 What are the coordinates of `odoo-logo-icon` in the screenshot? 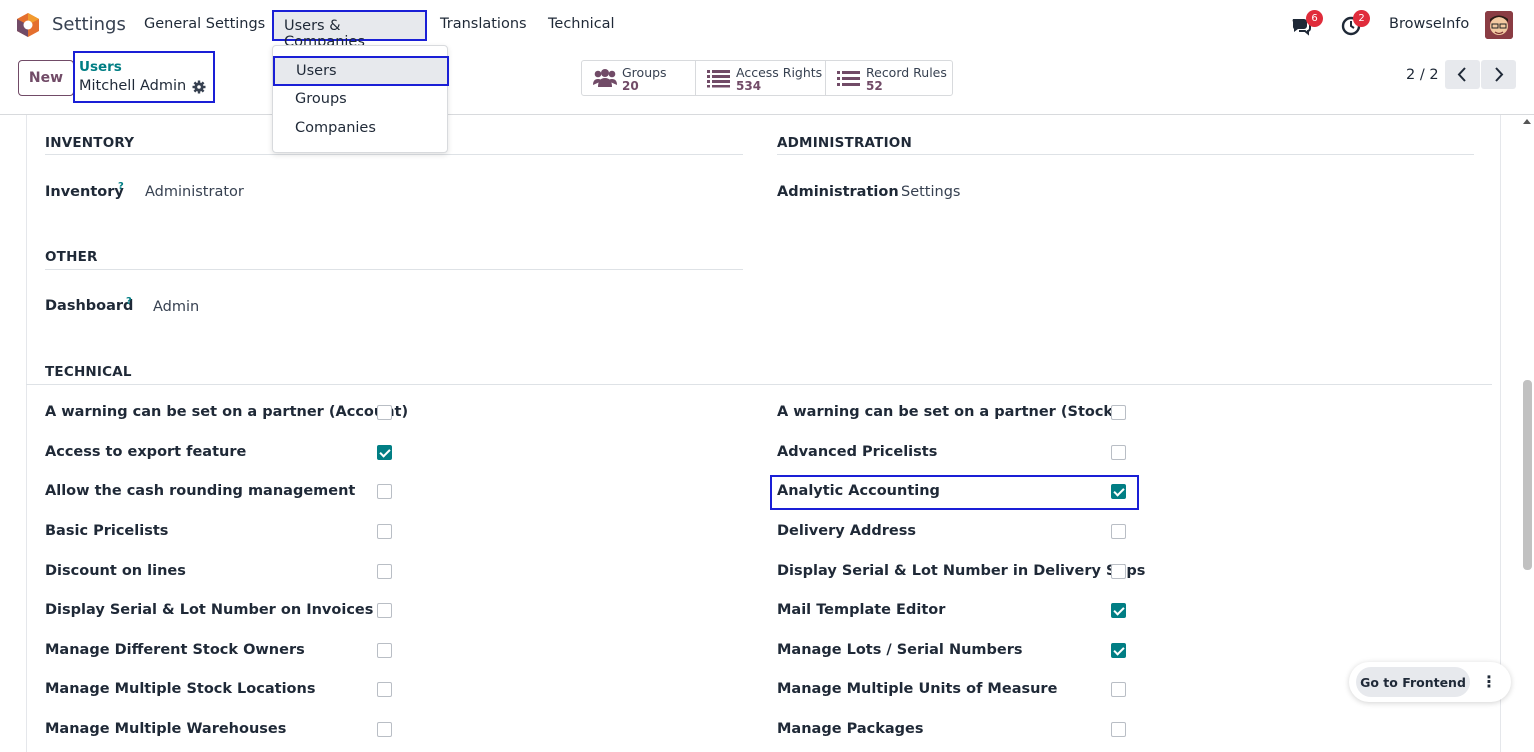 It's located at (28, 25).